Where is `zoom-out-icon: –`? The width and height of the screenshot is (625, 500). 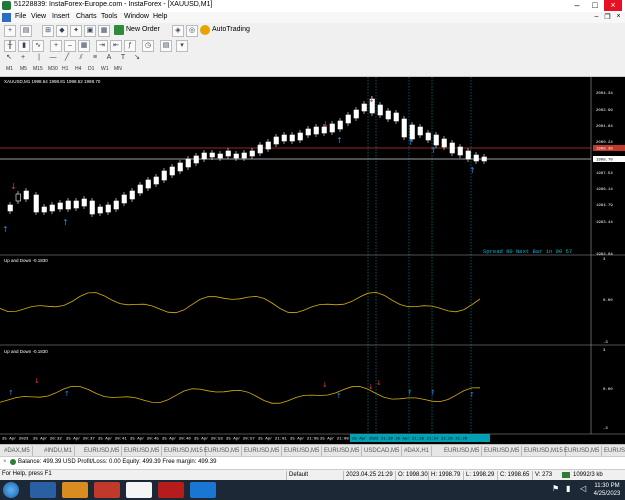
zoom-out-icon: – is located at coordinates (70, 46).